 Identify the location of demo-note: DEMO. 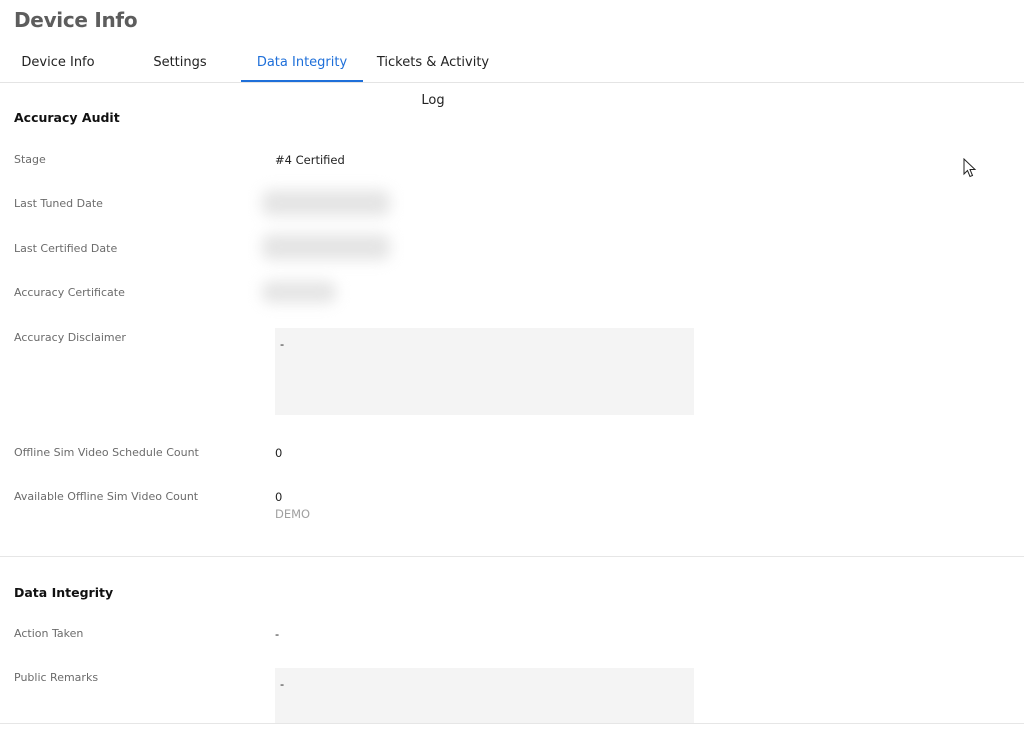
(293, 514).